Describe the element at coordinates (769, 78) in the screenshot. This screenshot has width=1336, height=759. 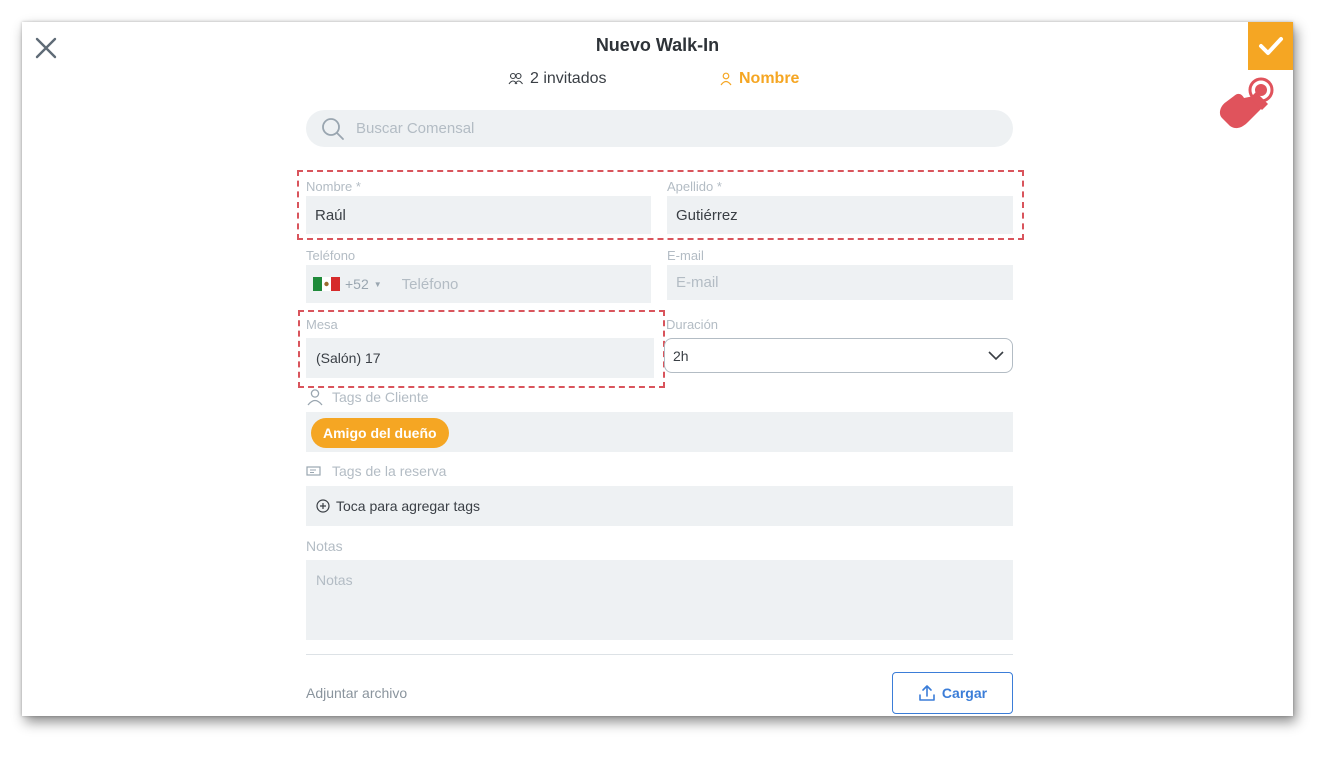
I see `step-name-label: Nombre` at that location.